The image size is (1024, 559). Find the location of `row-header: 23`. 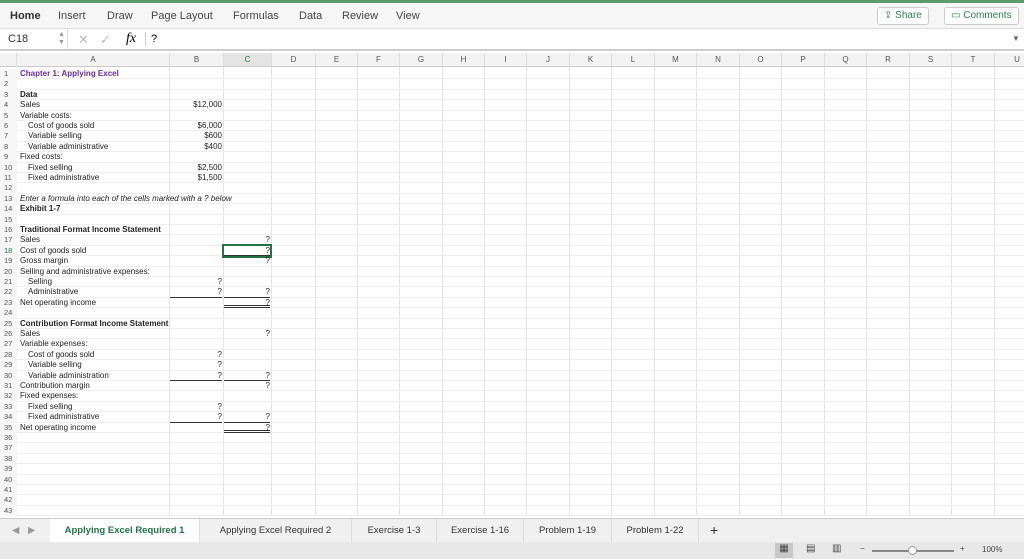

row-header: 23 is located at coordinates (8, 303).